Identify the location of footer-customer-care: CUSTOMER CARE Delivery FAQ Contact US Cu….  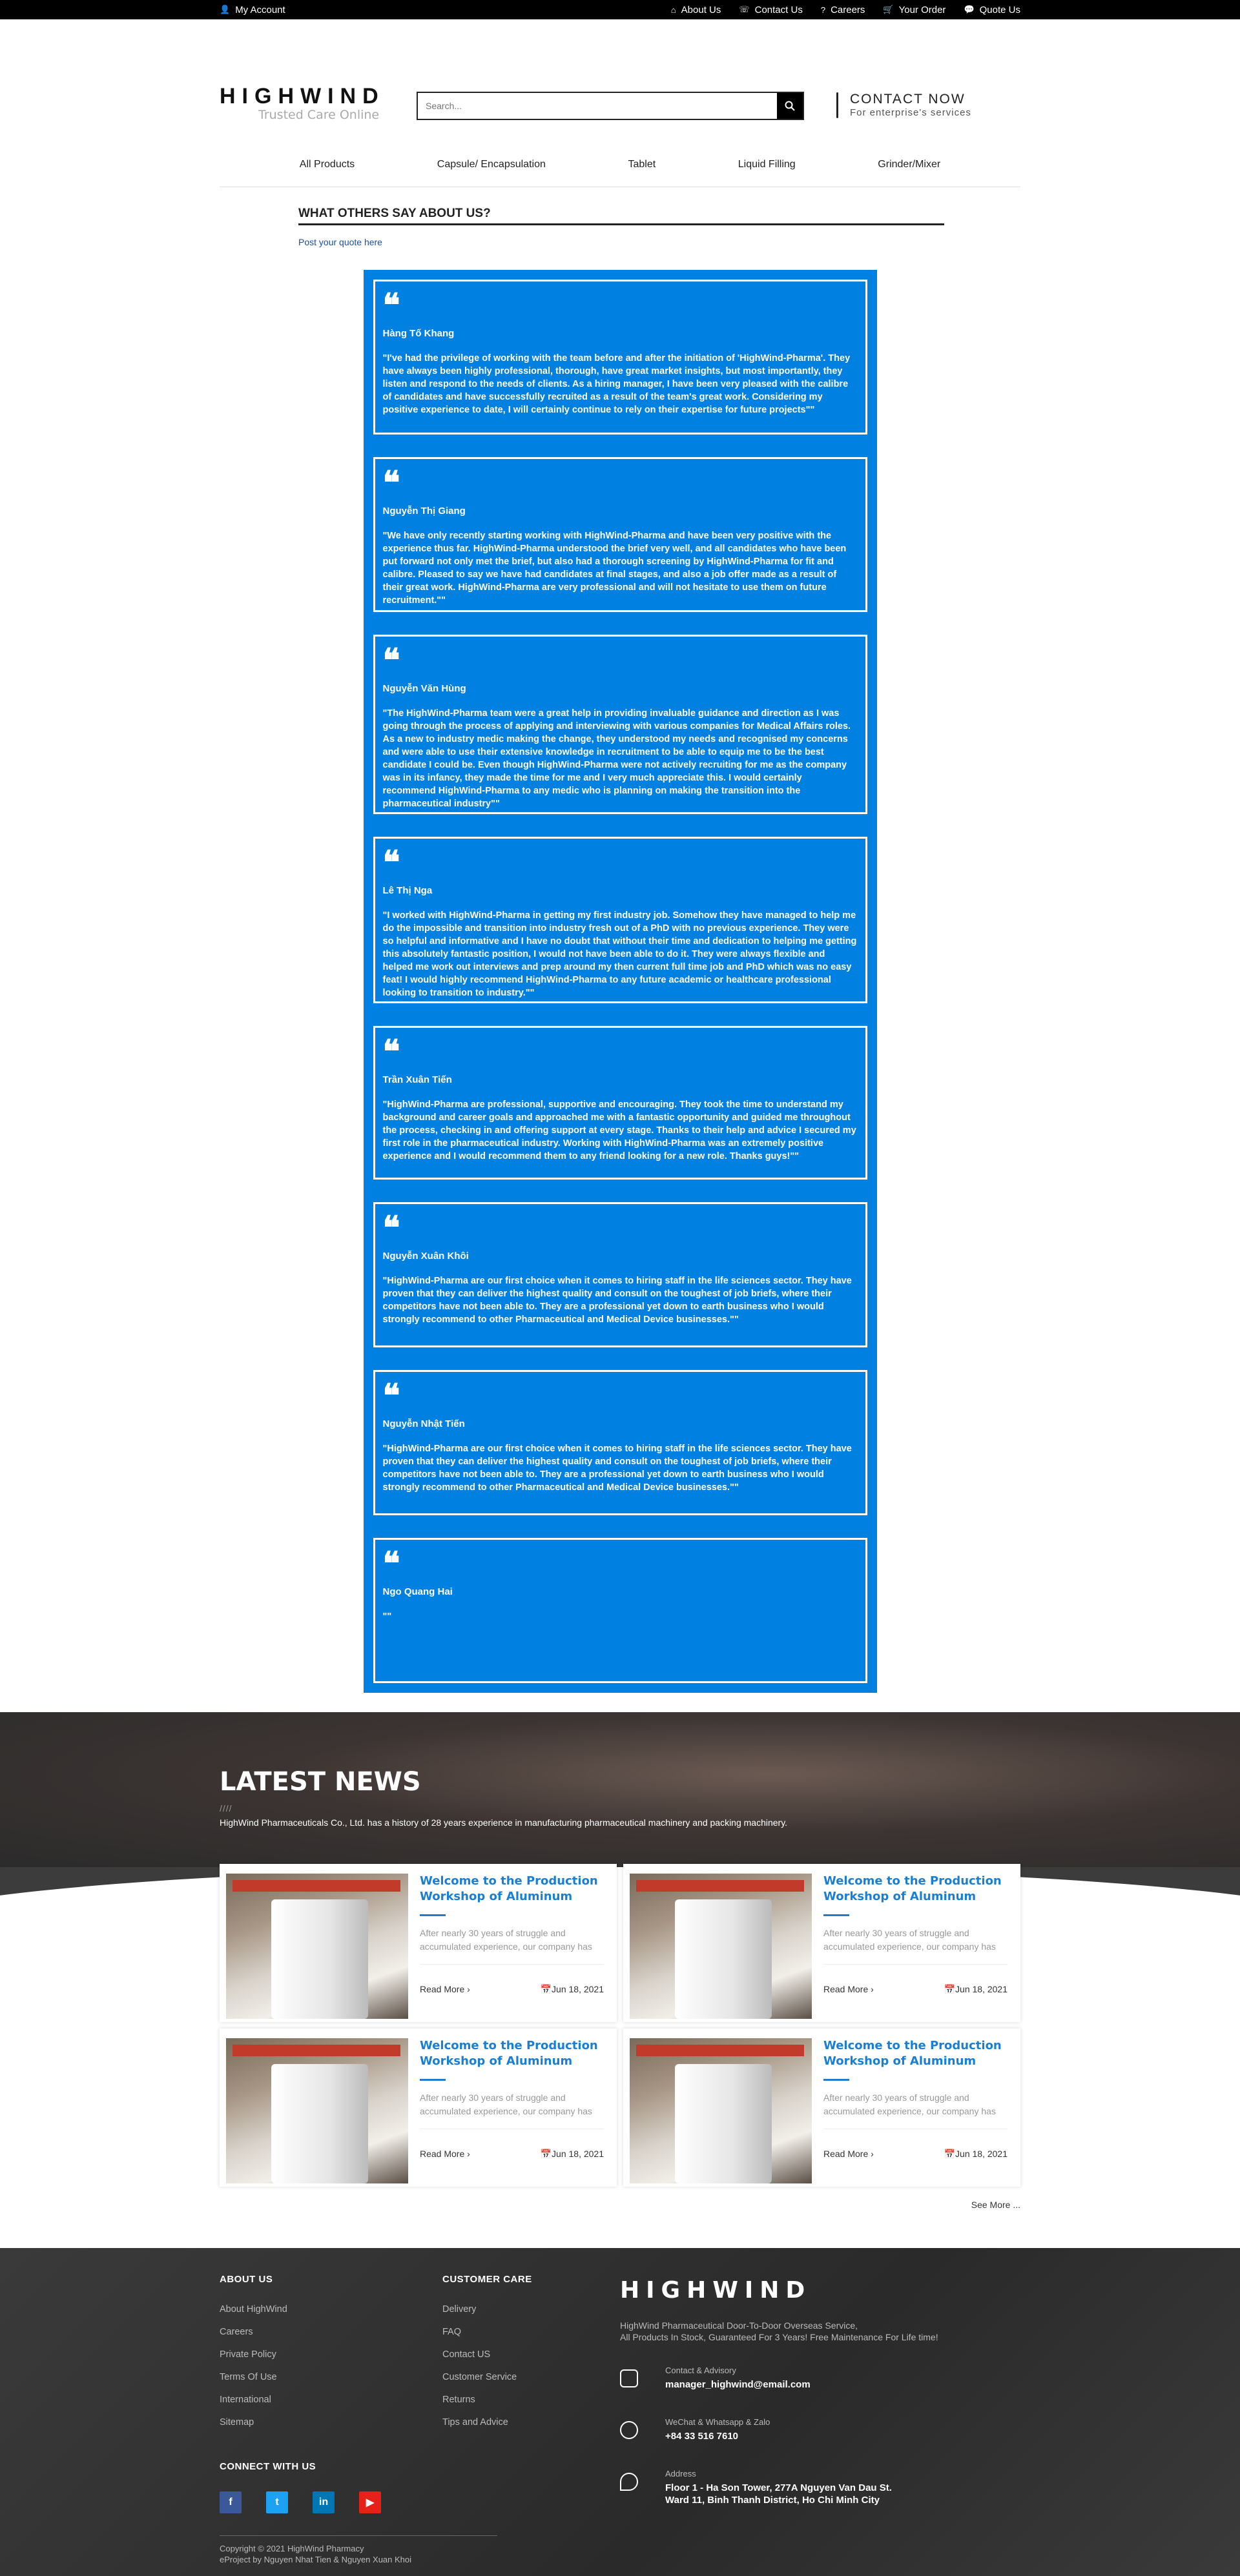
(487, 2357).